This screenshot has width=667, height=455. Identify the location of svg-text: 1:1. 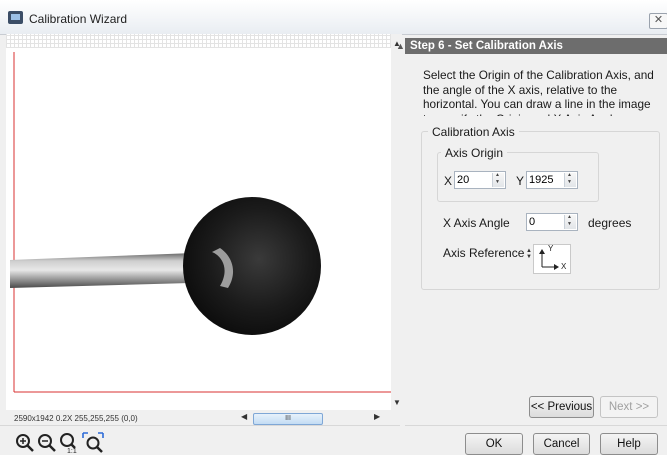
(72, 451).